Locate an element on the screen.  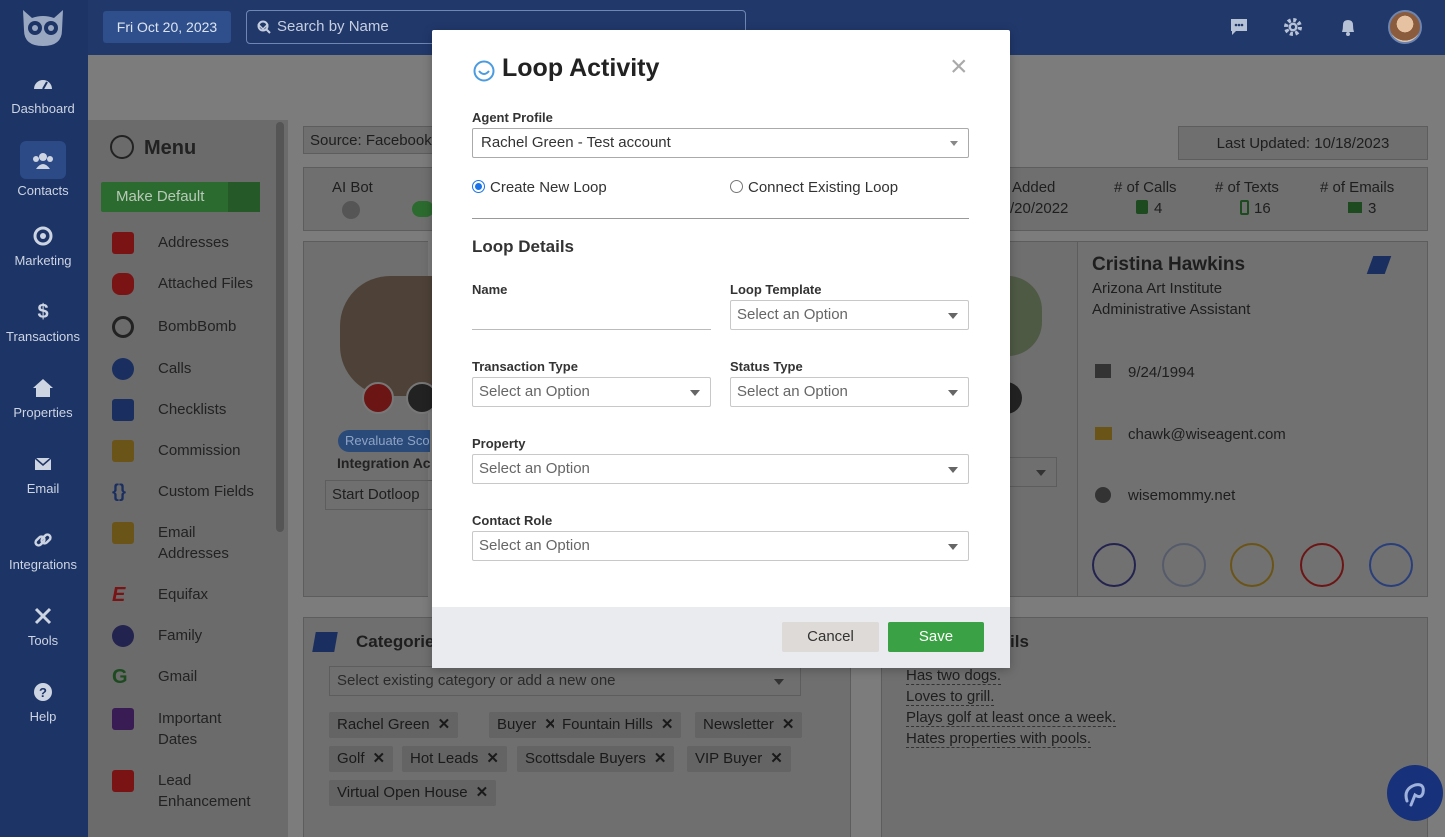
contact-role-select: Select an Option is located at coordinates (720, 546).